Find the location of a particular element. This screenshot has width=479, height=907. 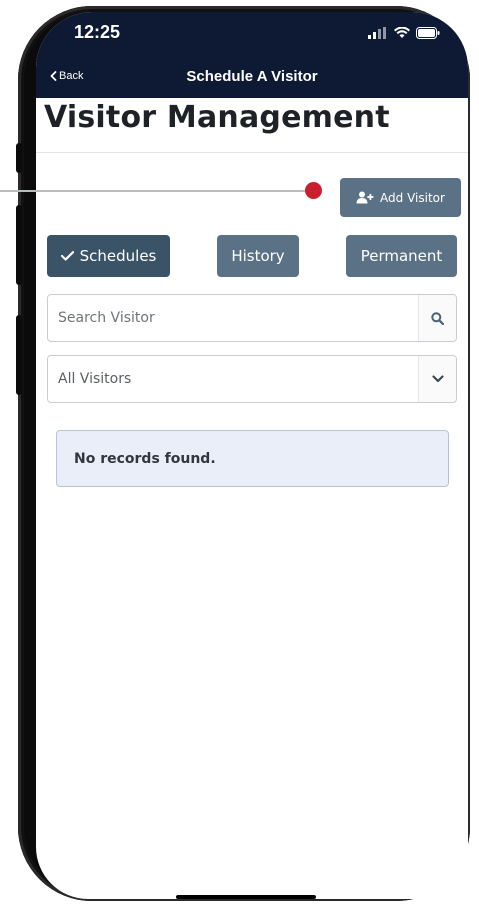

cellular-signal-icon is located at coordinates (377, 33).